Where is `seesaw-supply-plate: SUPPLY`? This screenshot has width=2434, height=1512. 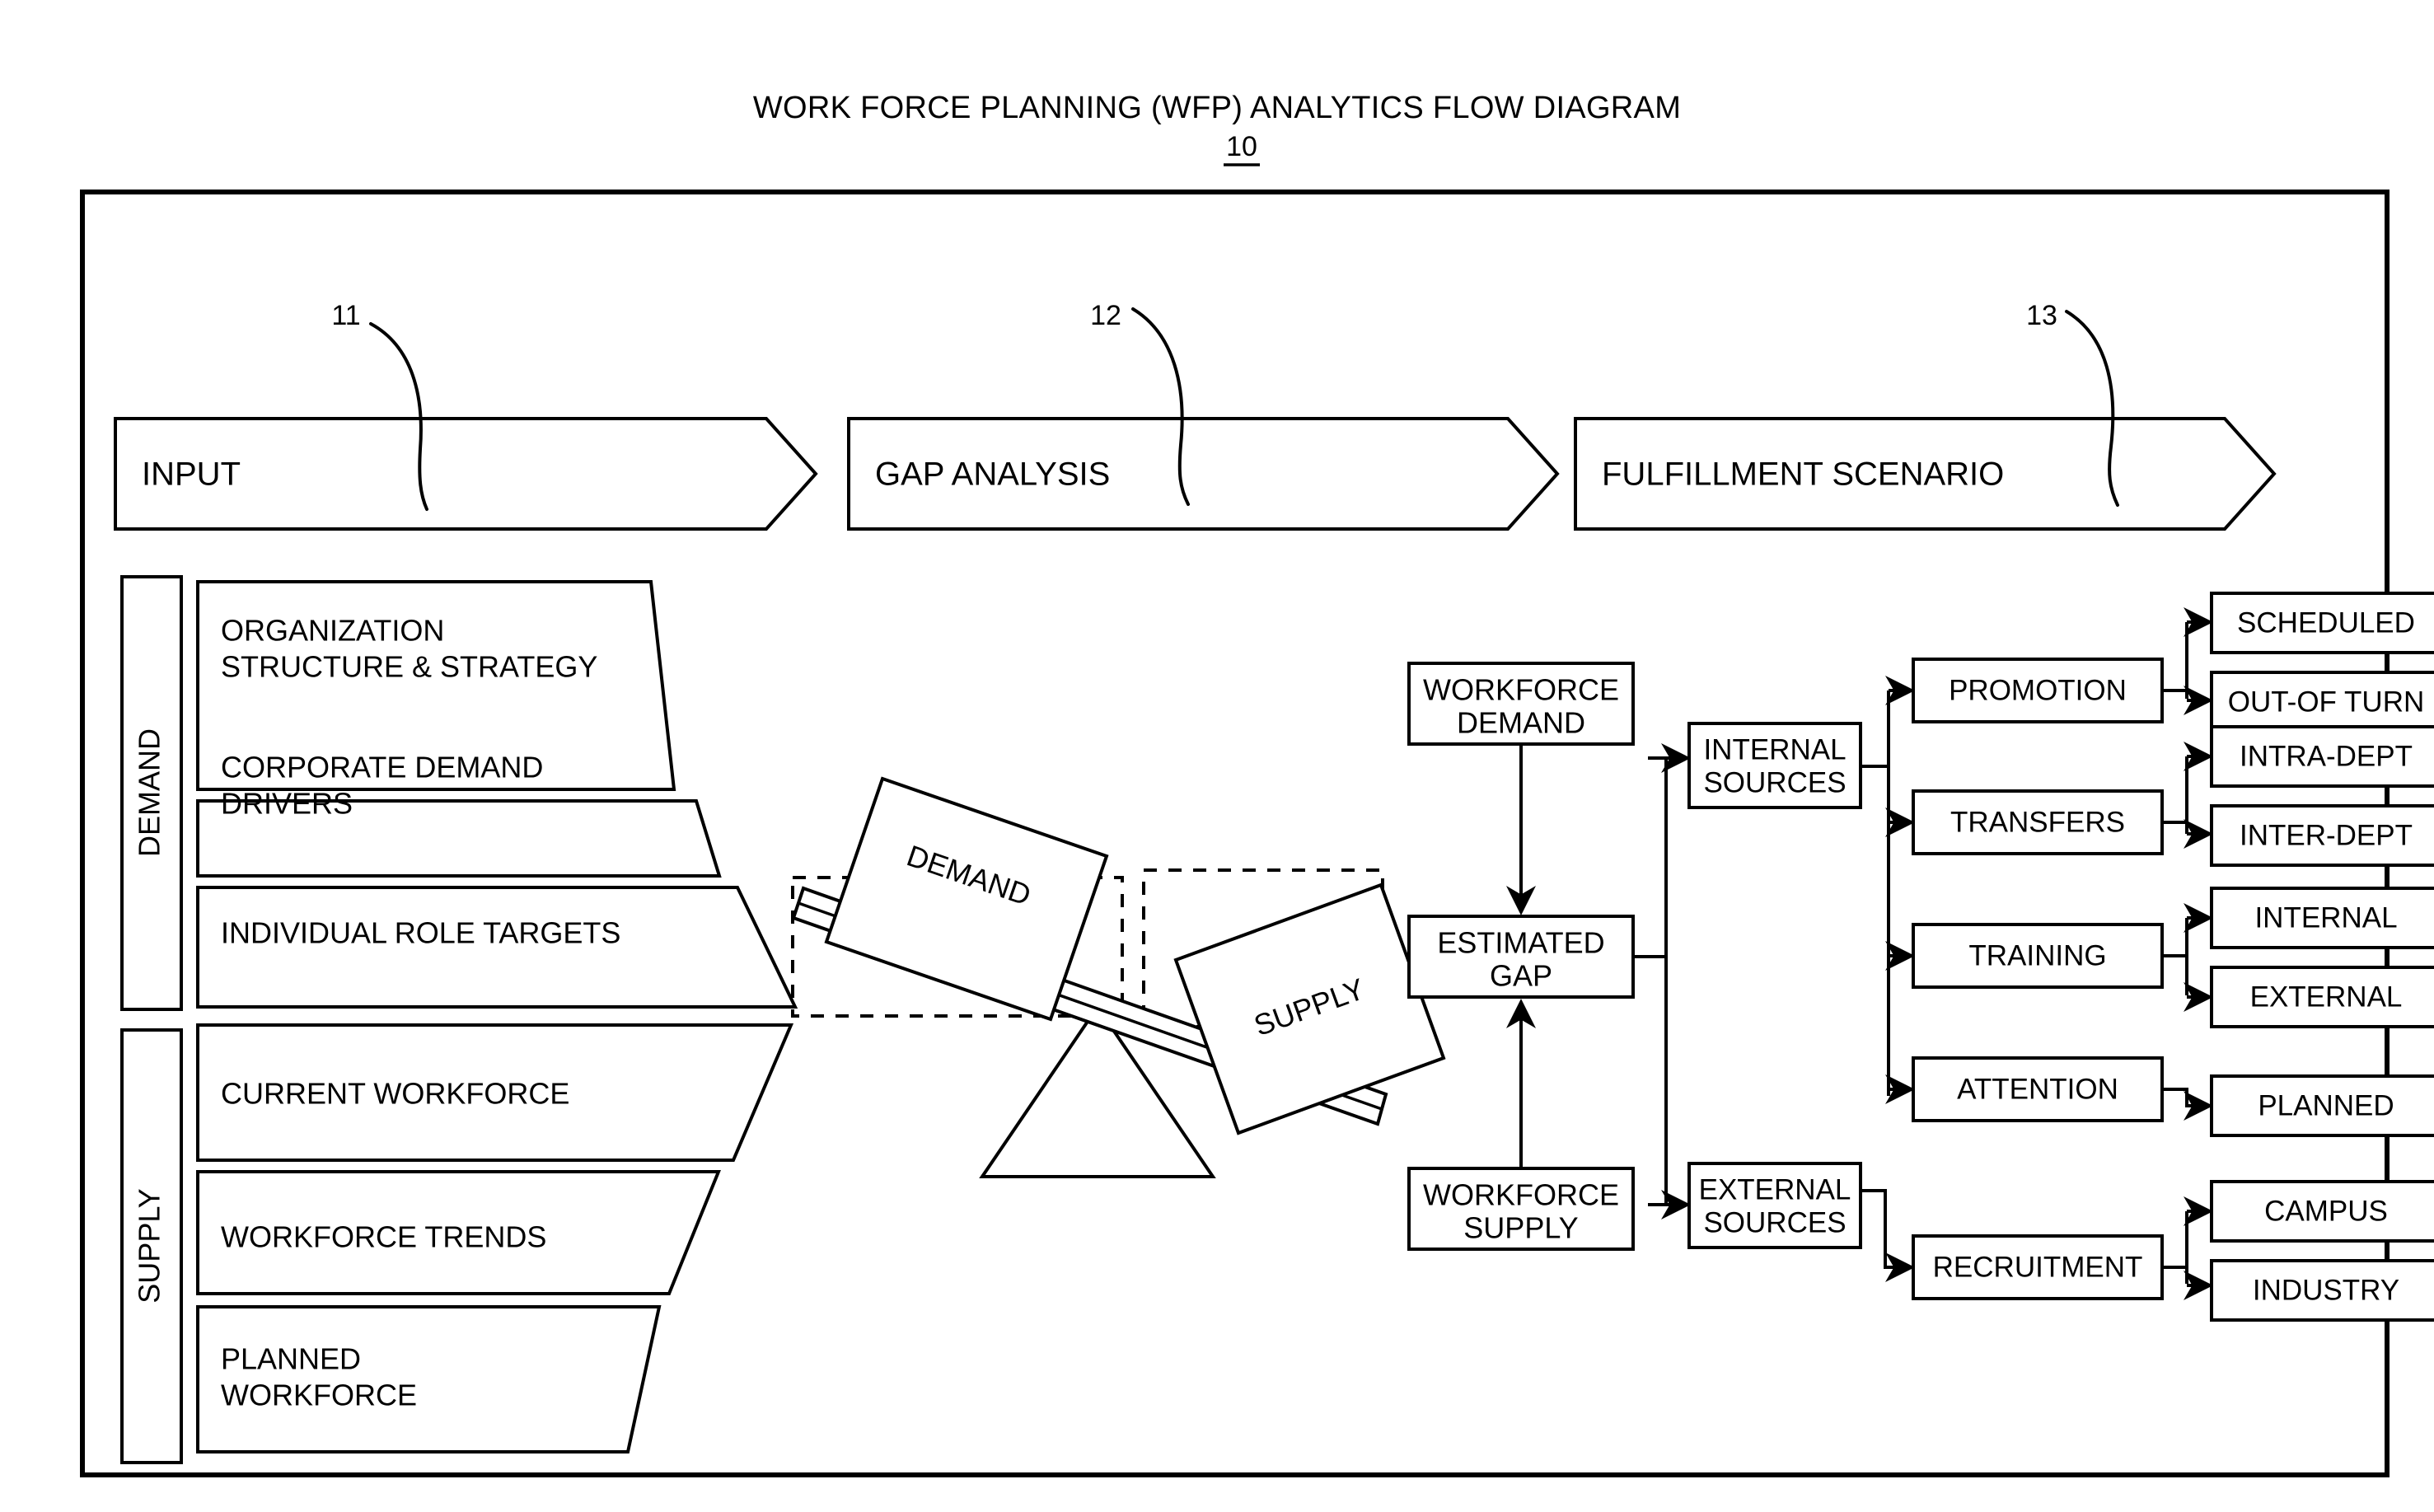 seesaw-supply-plate: SUPPLY is located at coordinates (1309, 1008).